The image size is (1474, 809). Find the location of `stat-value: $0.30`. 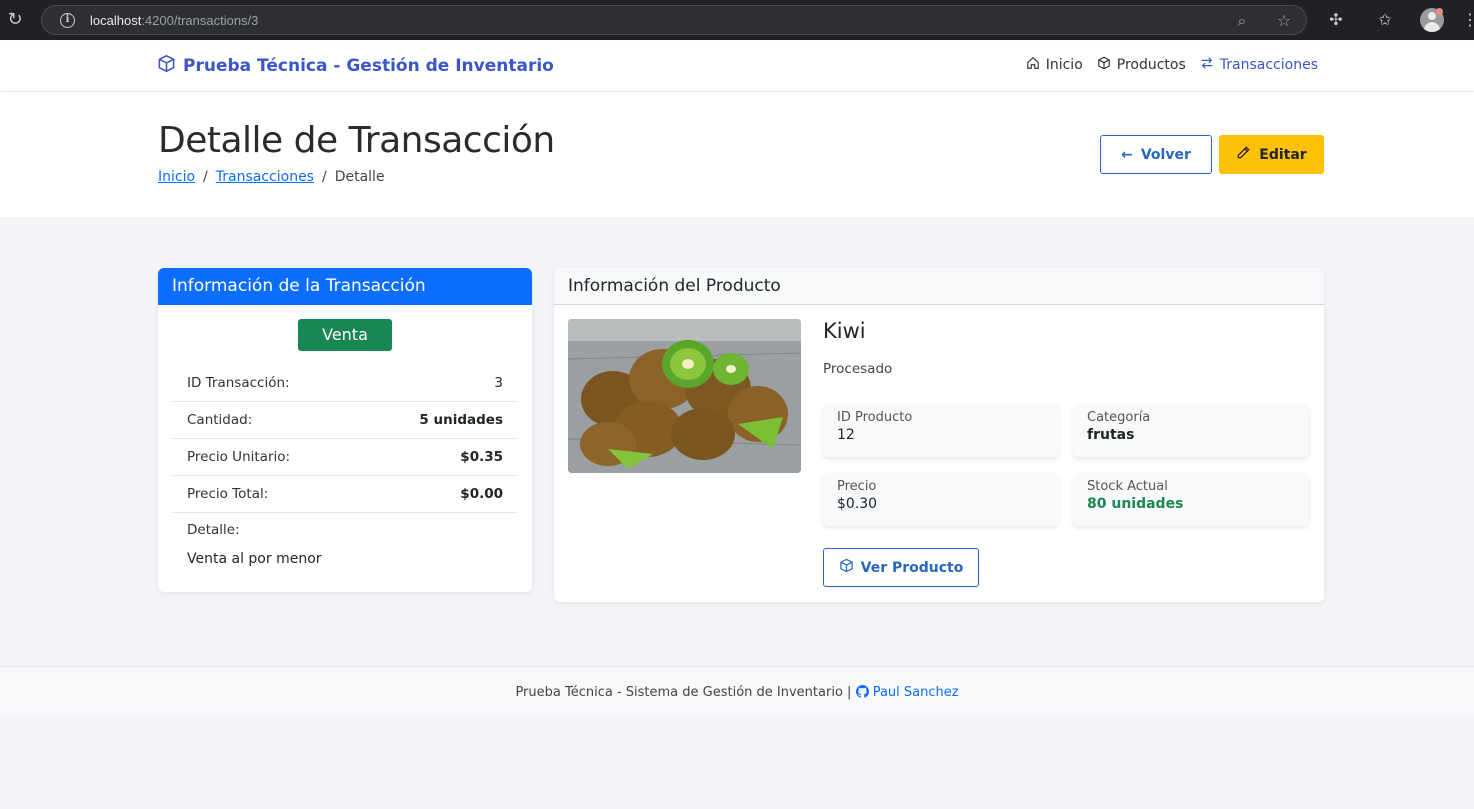

stat-value: $0.30 is located at coordinates (857, 504).